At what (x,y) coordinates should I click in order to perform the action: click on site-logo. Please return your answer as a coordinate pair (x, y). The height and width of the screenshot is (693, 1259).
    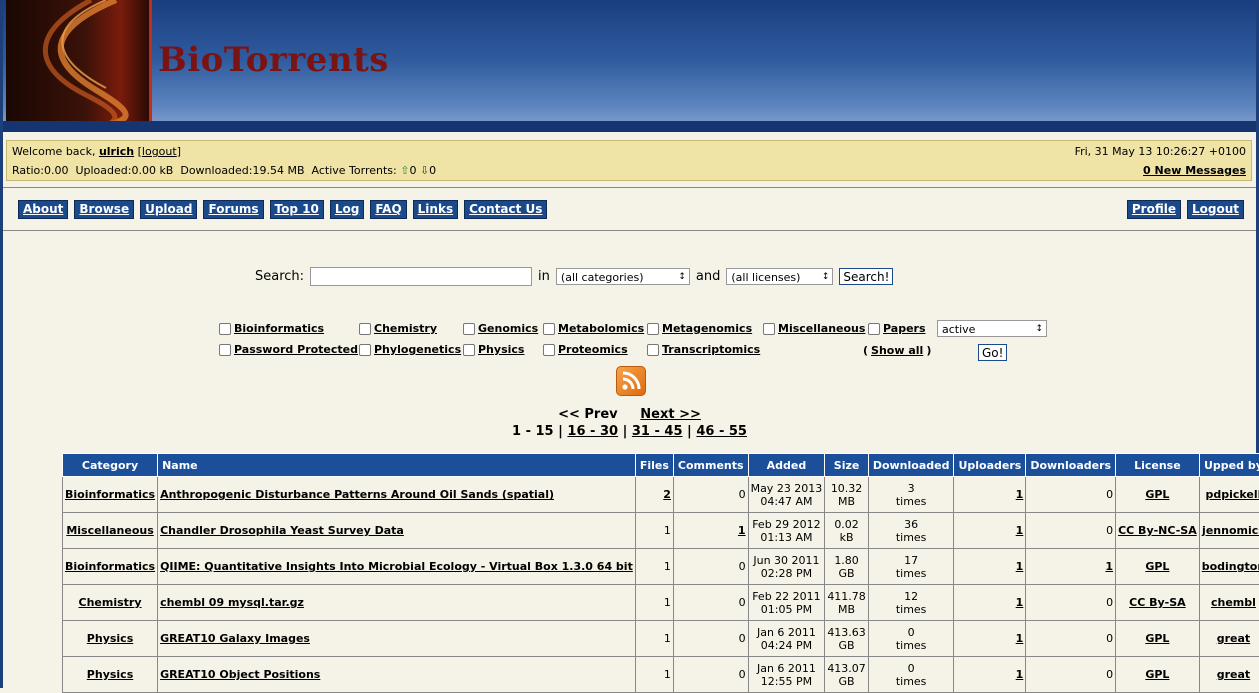
    Looking at the image, I should click on (79, 60).